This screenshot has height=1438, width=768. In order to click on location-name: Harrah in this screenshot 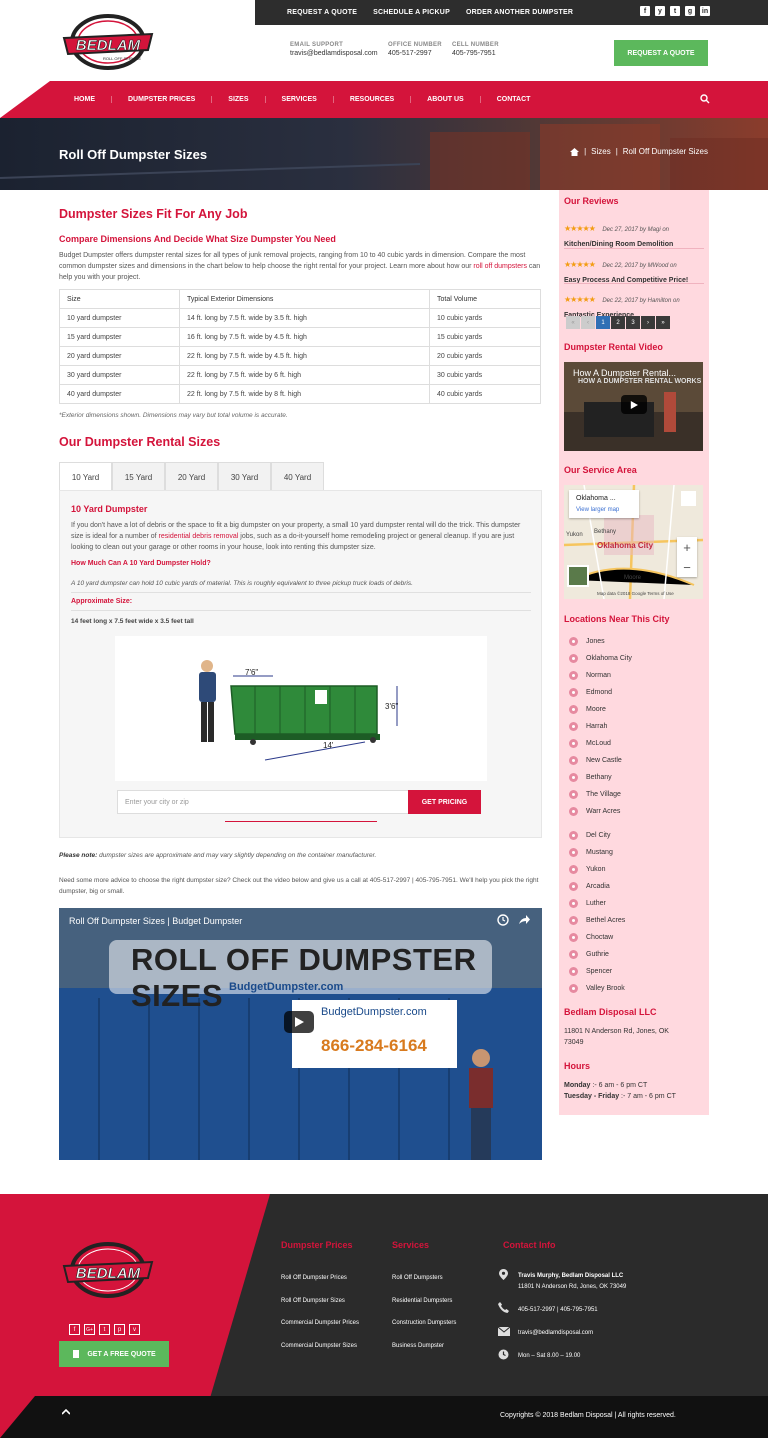, I will do `click(596, 726)`.